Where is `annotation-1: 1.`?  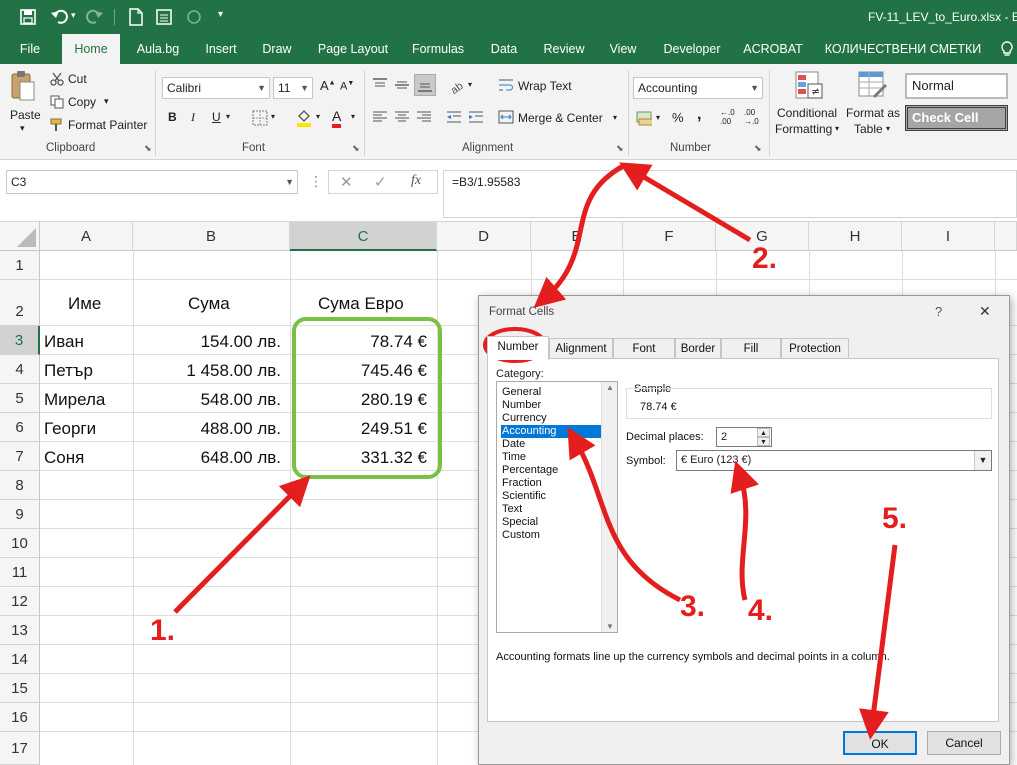 annotation-1: 1. is located at coordinates (163, 630).